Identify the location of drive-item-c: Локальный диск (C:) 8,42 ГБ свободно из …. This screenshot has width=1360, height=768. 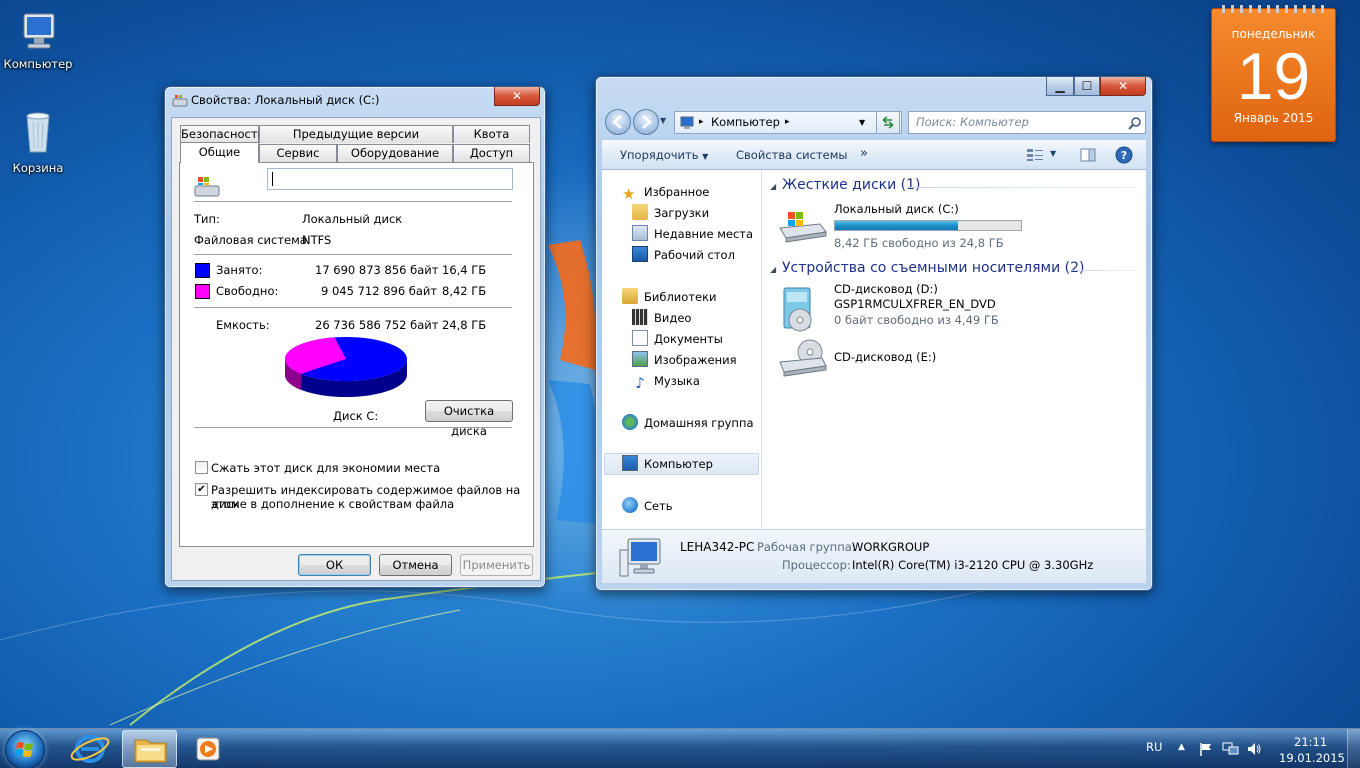
(901, 224).